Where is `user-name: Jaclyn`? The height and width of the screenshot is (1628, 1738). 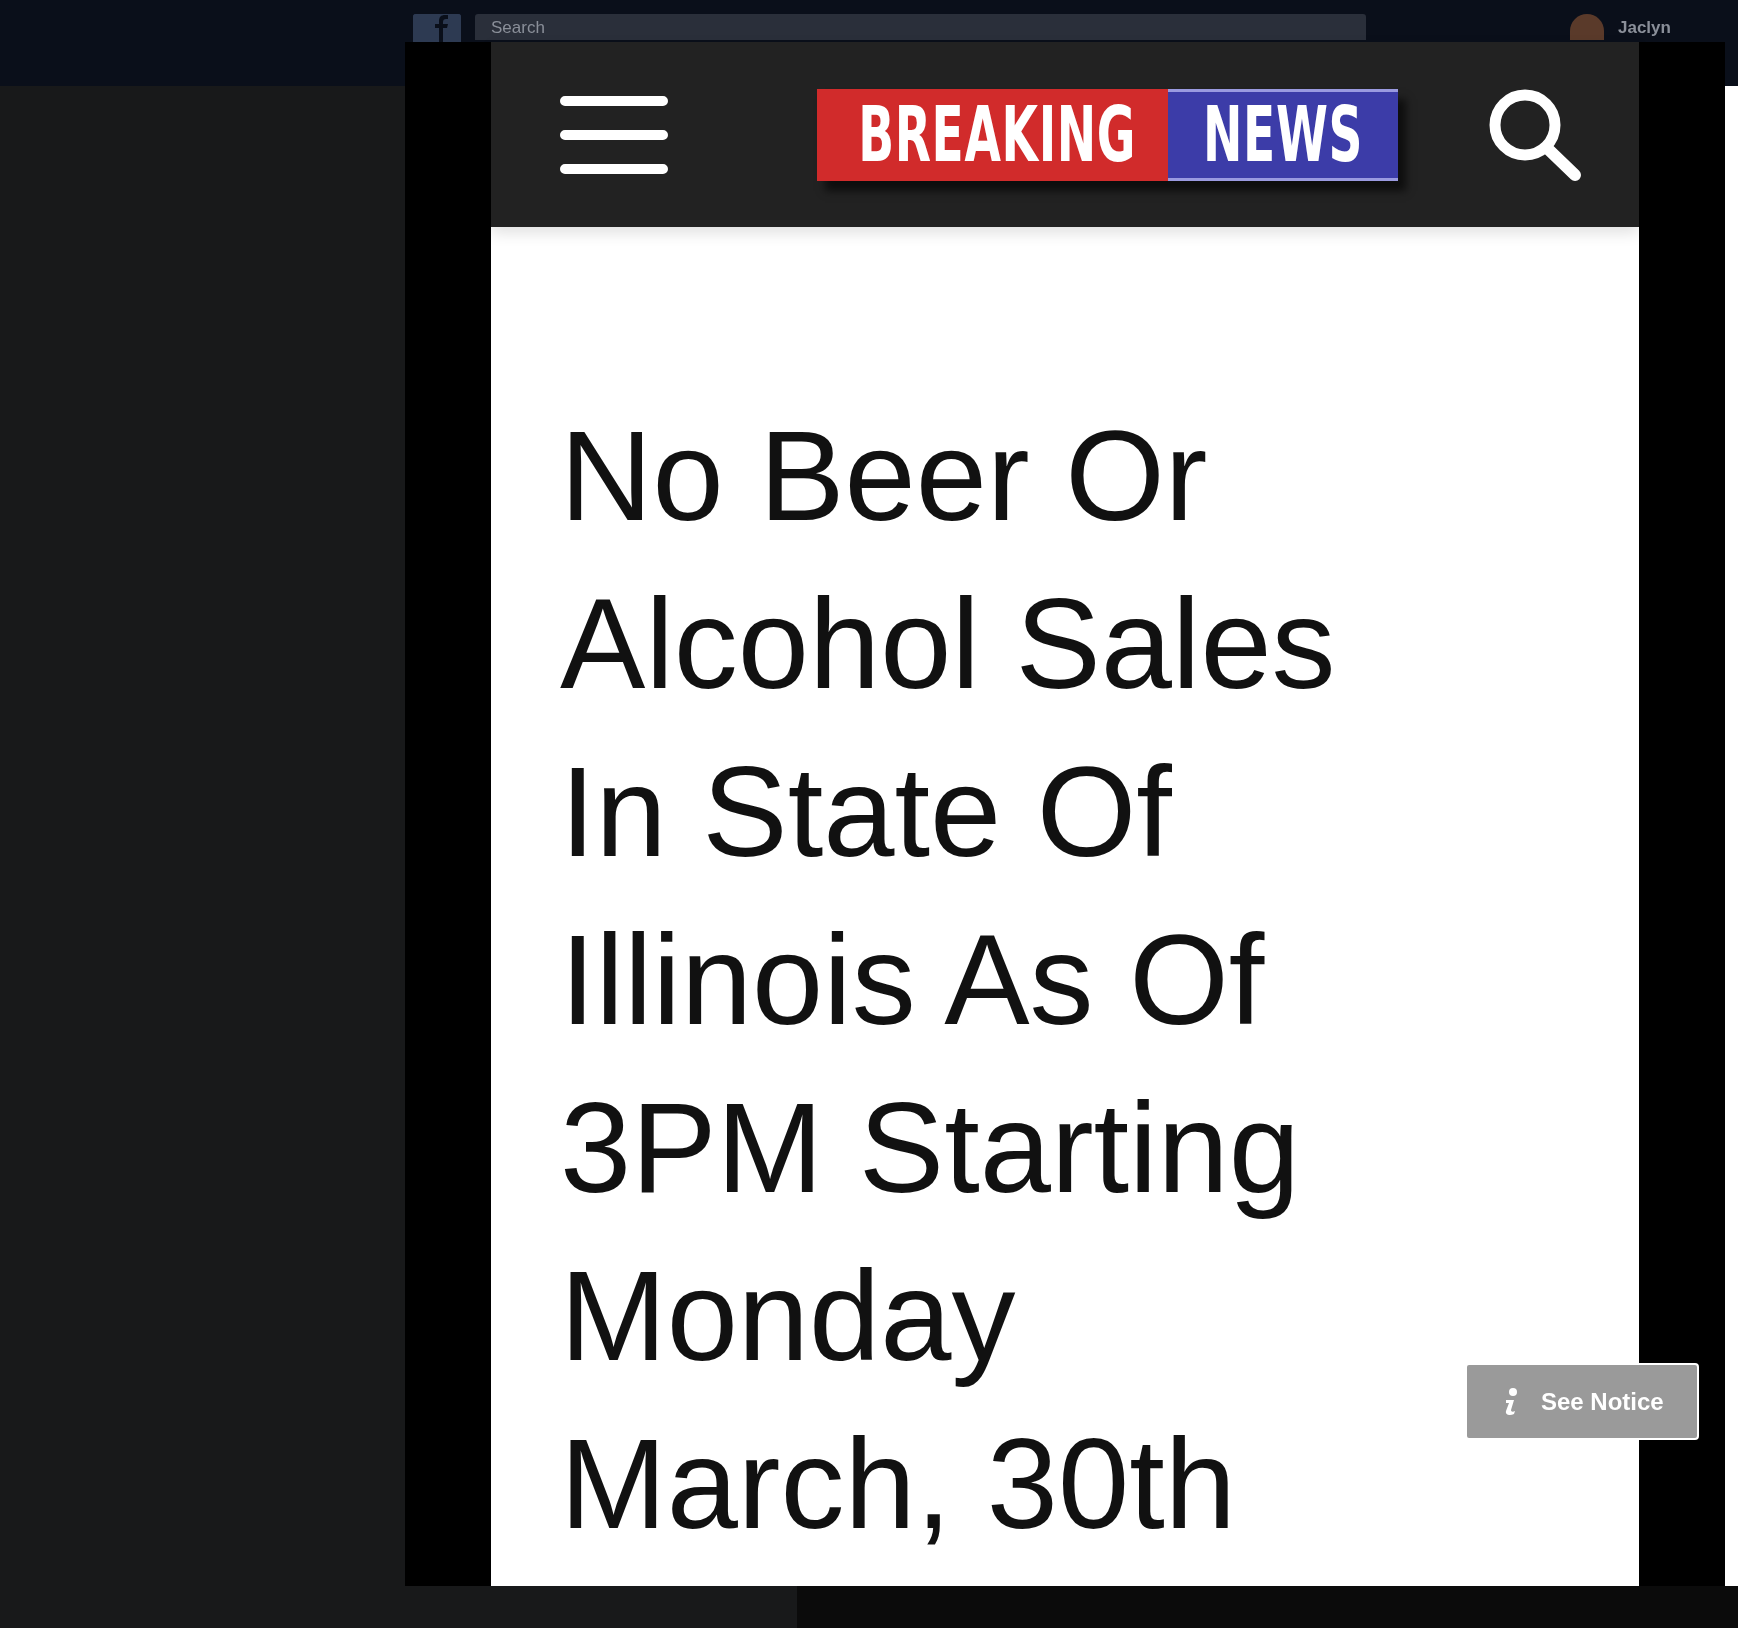
user-name: Jaclyn is located at coordinates (1644, 26).